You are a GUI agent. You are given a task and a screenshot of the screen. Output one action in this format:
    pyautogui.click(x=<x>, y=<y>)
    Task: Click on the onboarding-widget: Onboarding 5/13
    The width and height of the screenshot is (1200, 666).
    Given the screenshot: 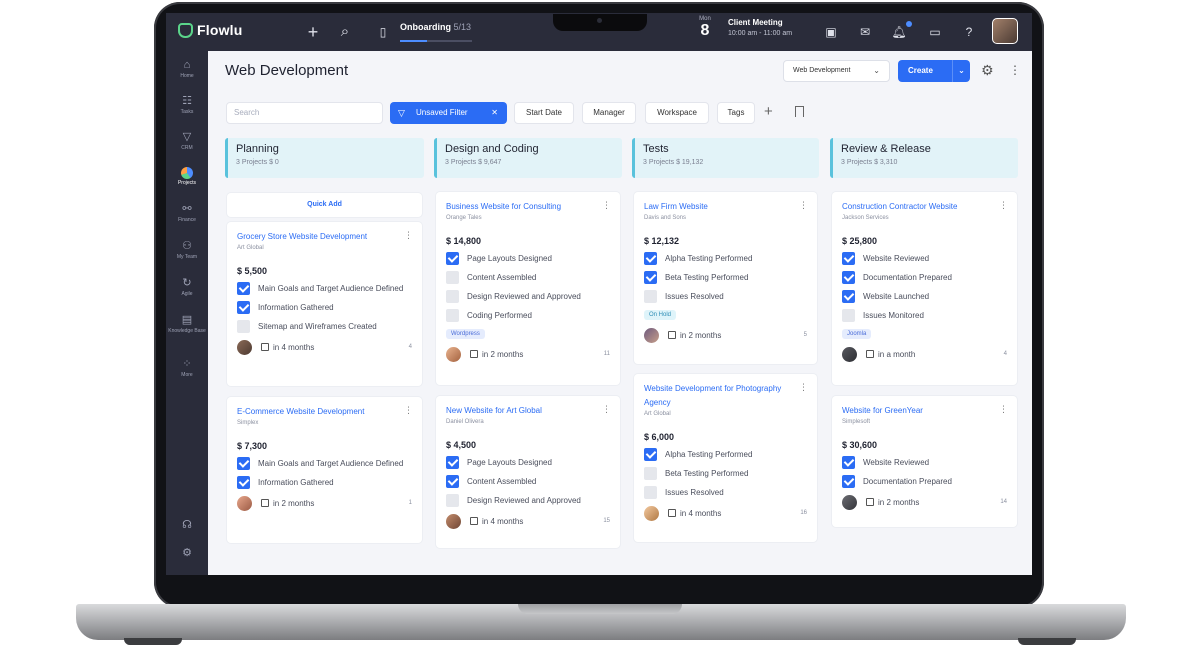 What is the action you would take?
    pyautogui.click(x=435, y=27)
    